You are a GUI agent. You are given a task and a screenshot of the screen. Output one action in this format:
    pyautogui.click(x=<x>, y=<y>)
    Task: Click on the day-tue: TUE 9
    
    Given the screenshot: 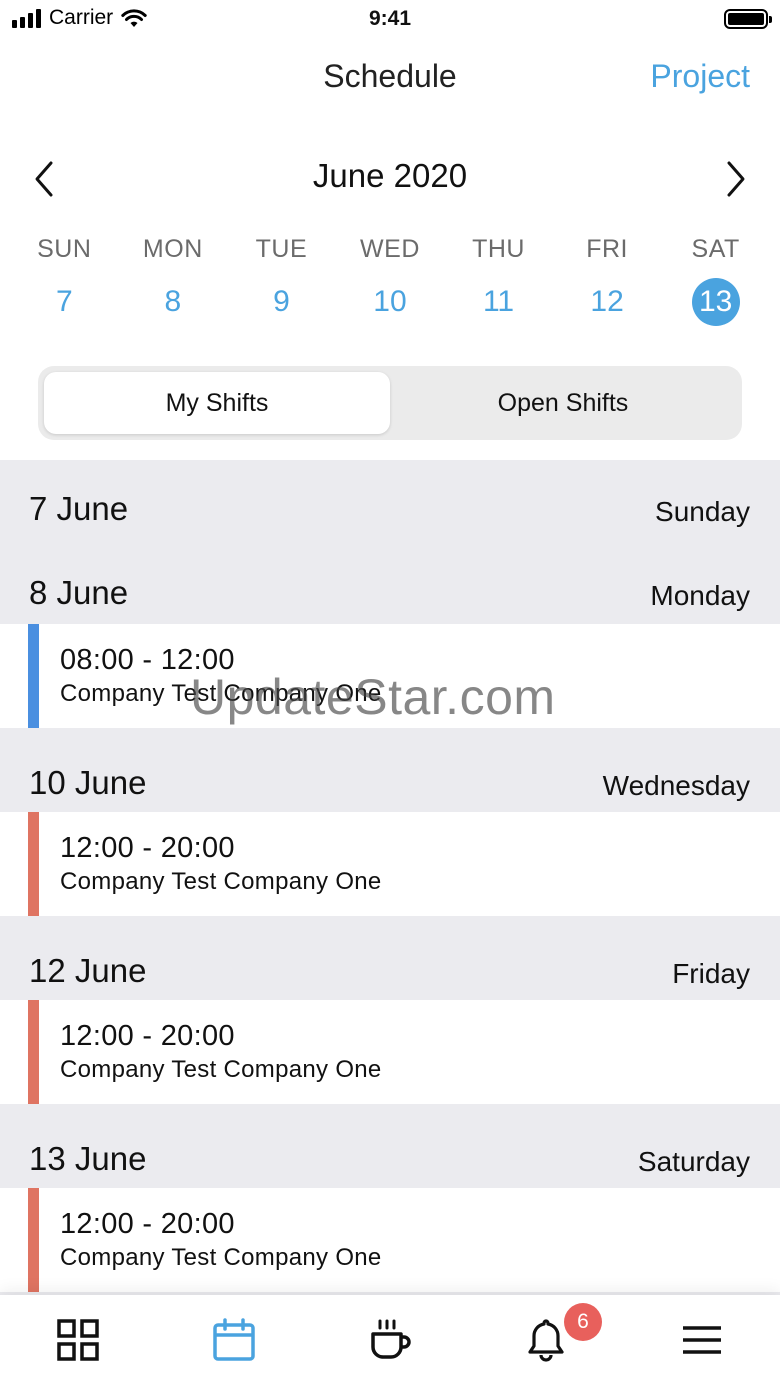 What is the action you would take?
    pyautogui.click(x=281, y=279)
    